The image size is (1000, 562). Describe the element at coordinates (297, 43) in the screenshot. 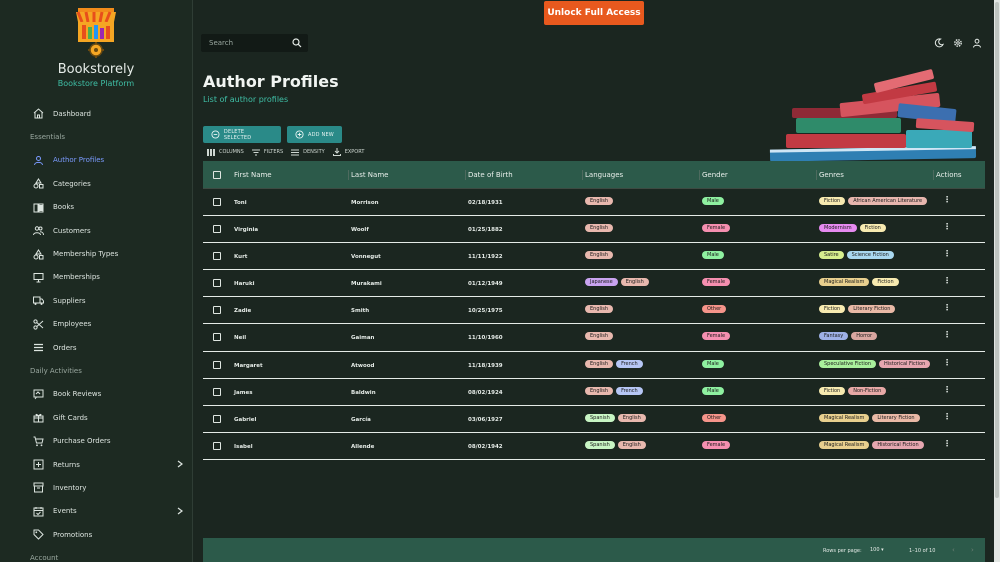

I see `search-icon` at that location.